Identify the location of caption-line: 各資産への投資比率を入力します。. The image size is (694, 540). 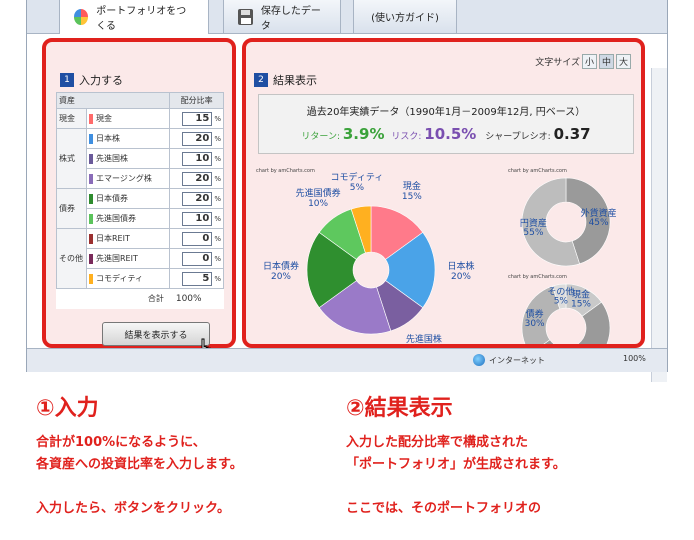
(139, 464).